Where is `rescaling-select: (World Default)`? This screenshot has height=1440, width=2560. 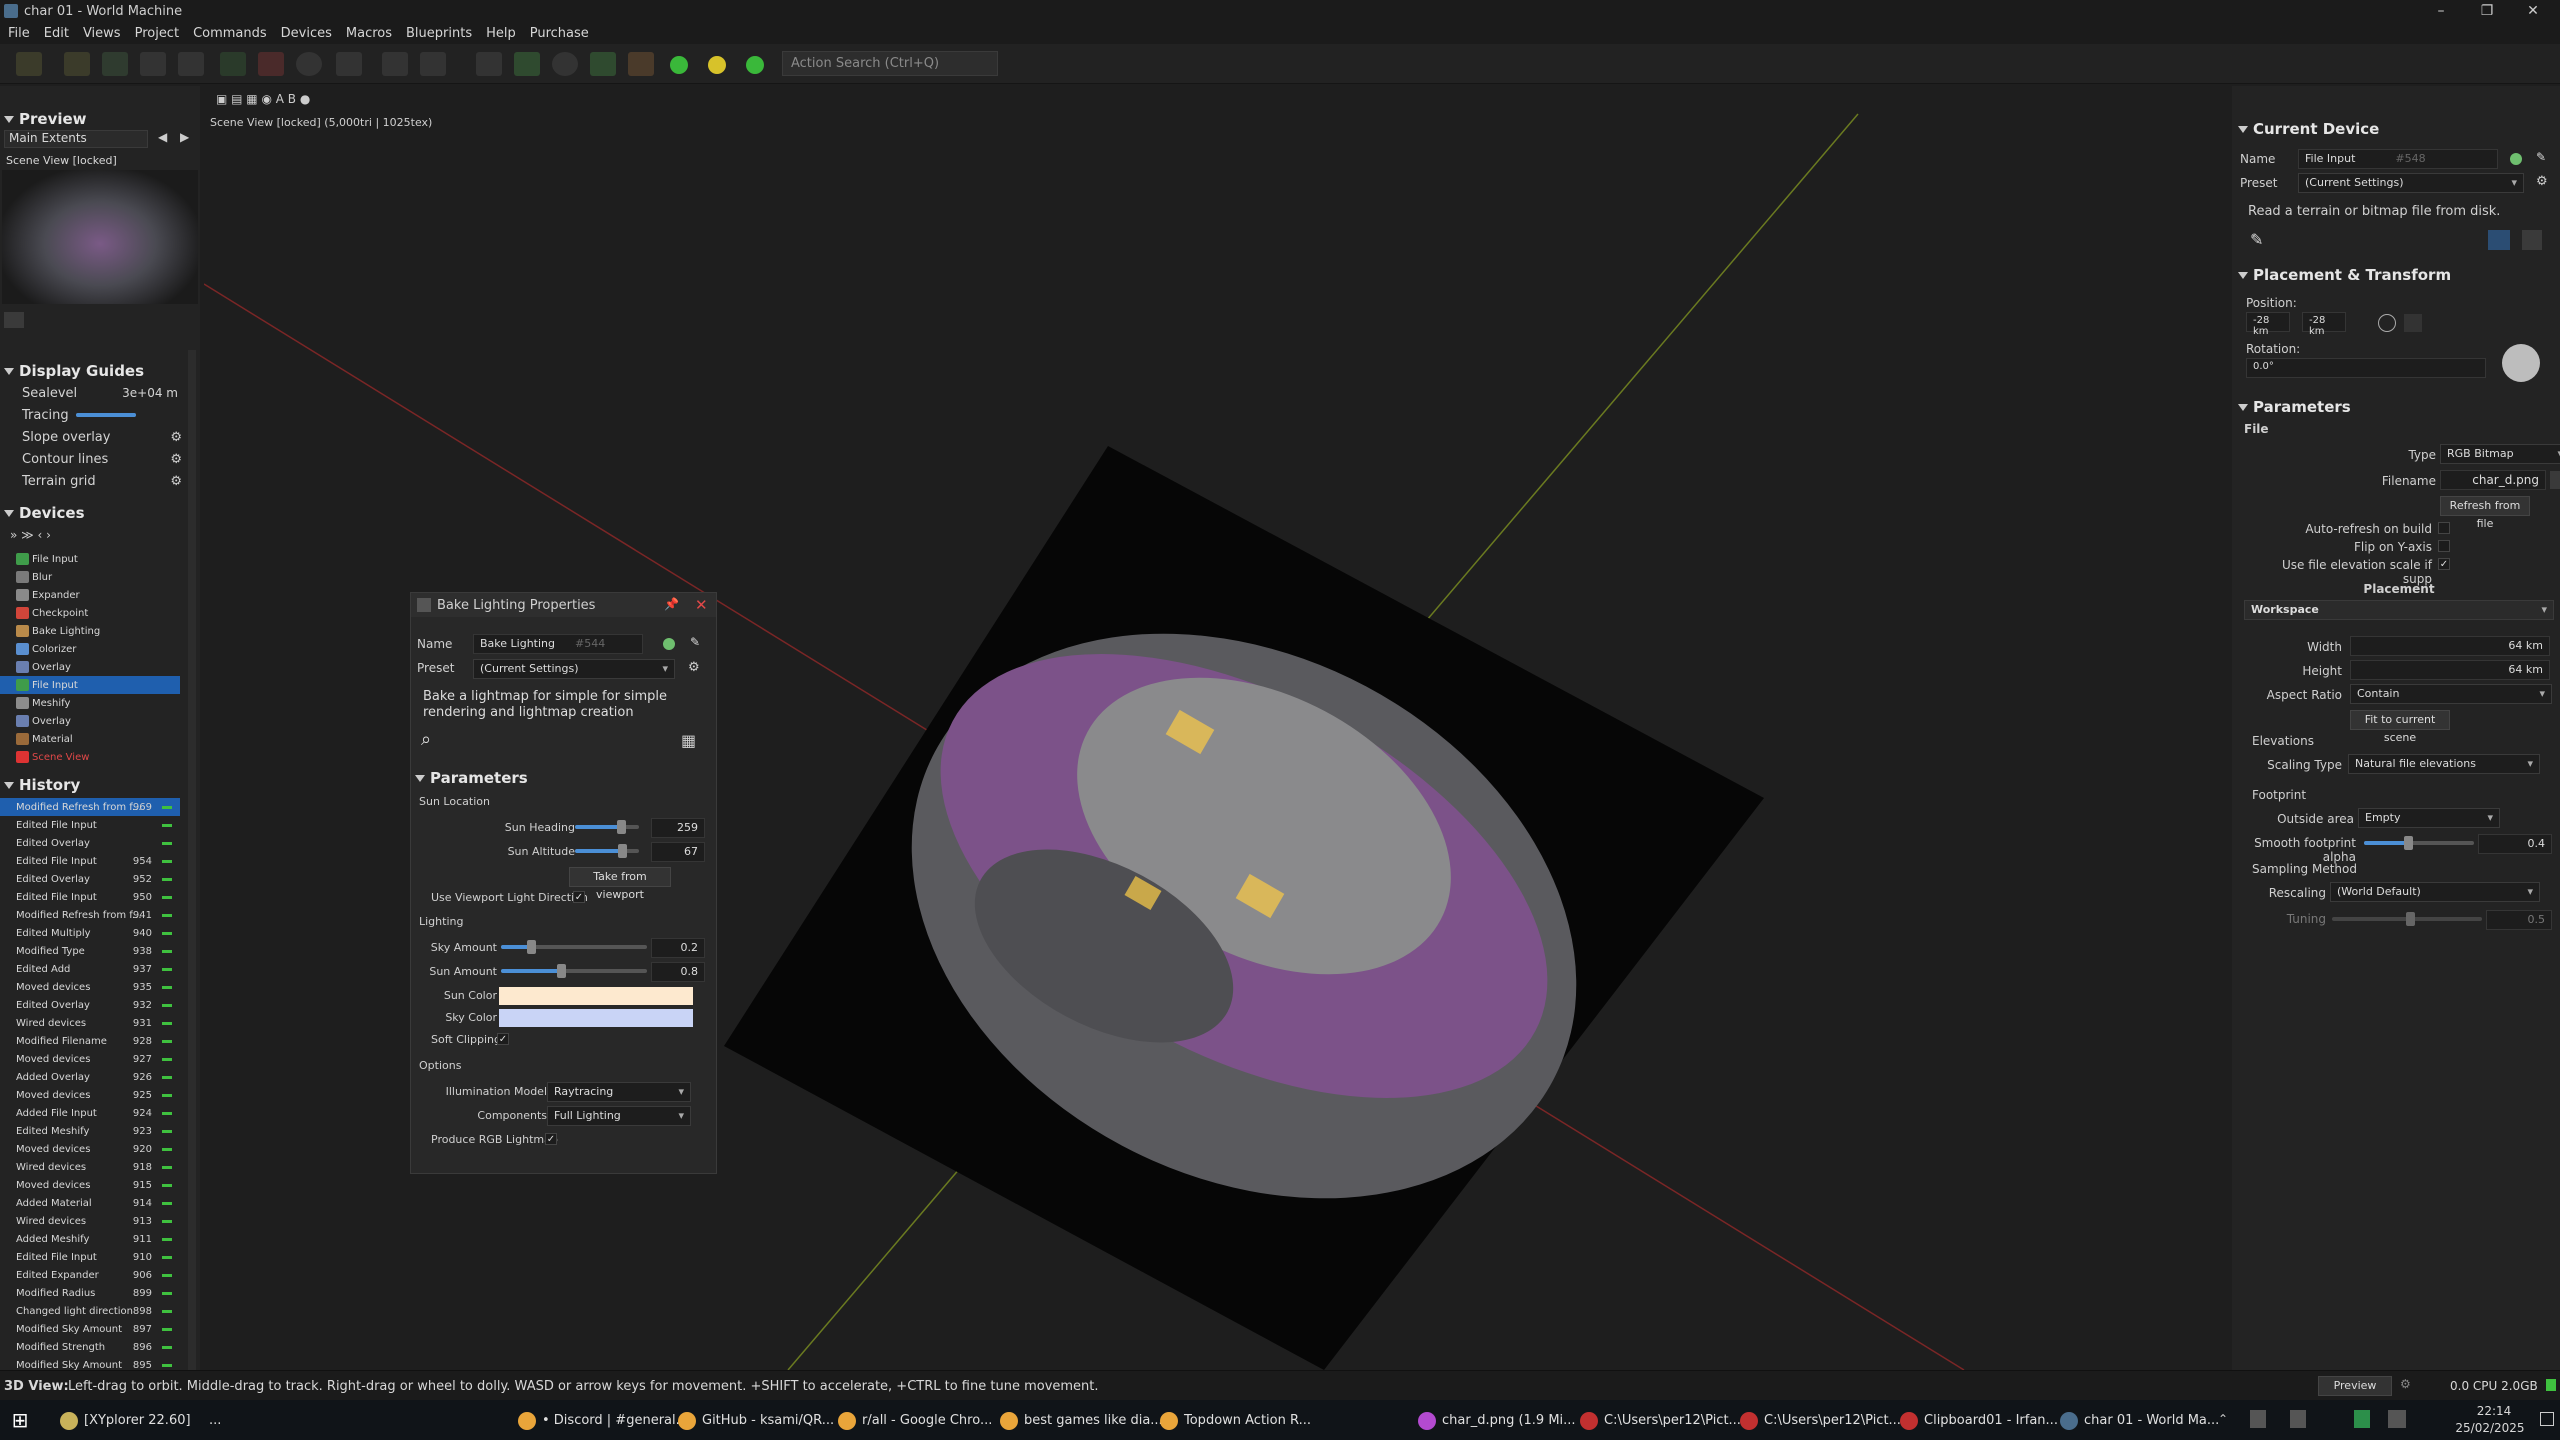
rescaling-select: (World Default) is located at coordinates (2435, 892).